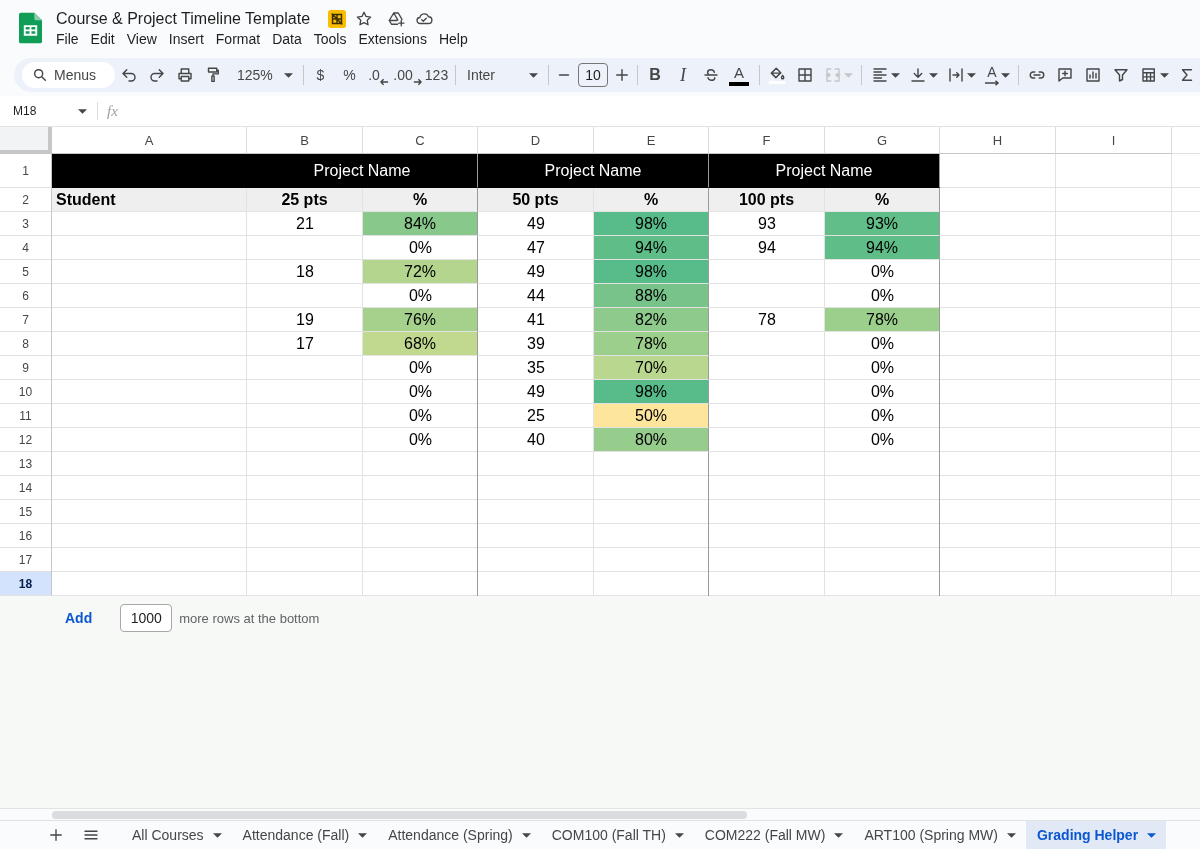  Describe the element at coordinates (998, 140) in the screenshot. I see `column-header: H` at that location.